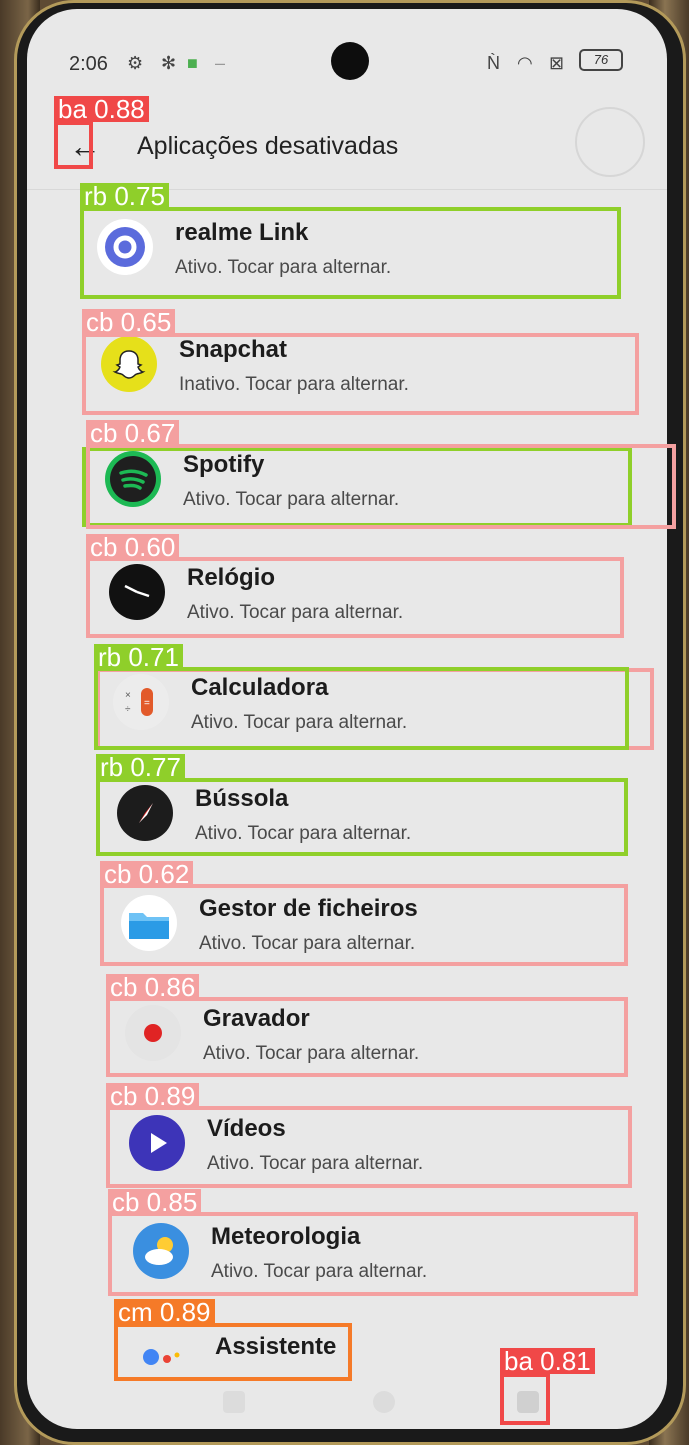  I want to click on battery-level: 76, so click(601, 59).